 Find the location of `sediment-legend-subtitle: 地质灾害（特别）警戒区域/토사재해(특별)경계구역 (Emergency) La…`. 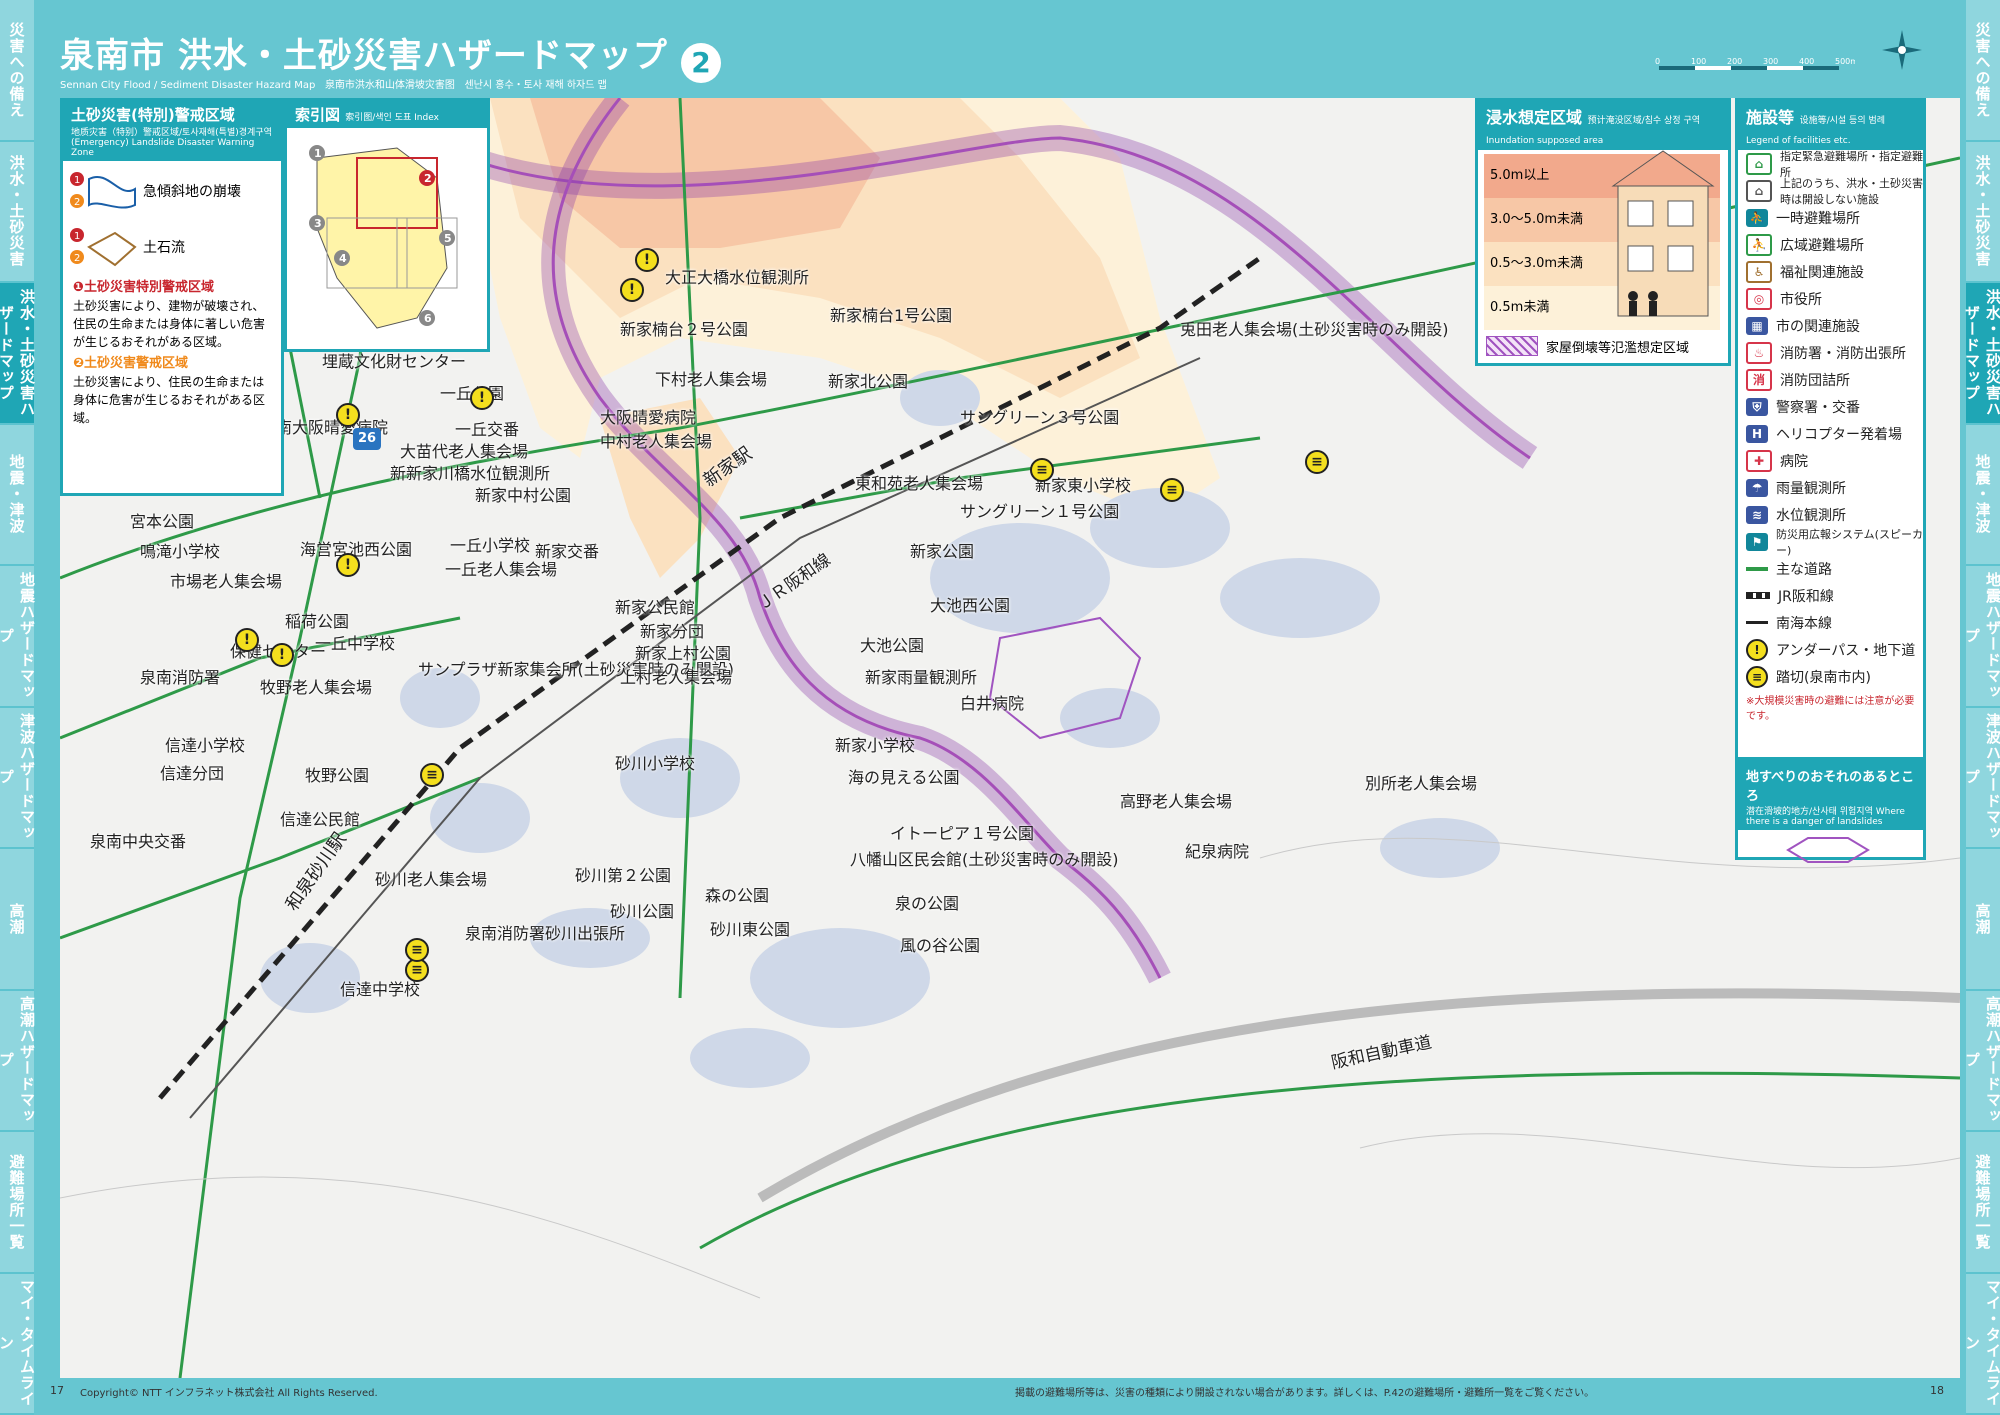

sediment-legend-subtitle: 地质灾害（特别）警戒区域/토사재해(특별)경계구역 (Emergency) La… is located at coordinates (171, 143).